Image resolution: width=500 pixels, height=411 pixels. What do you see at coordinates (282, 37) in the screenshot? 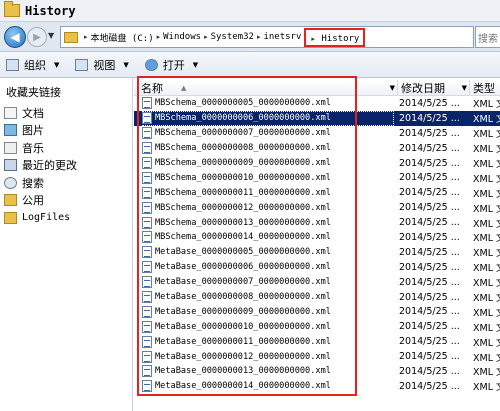
I see `breadcrumb-item: inetsrv` at bounding box center [282, 37].